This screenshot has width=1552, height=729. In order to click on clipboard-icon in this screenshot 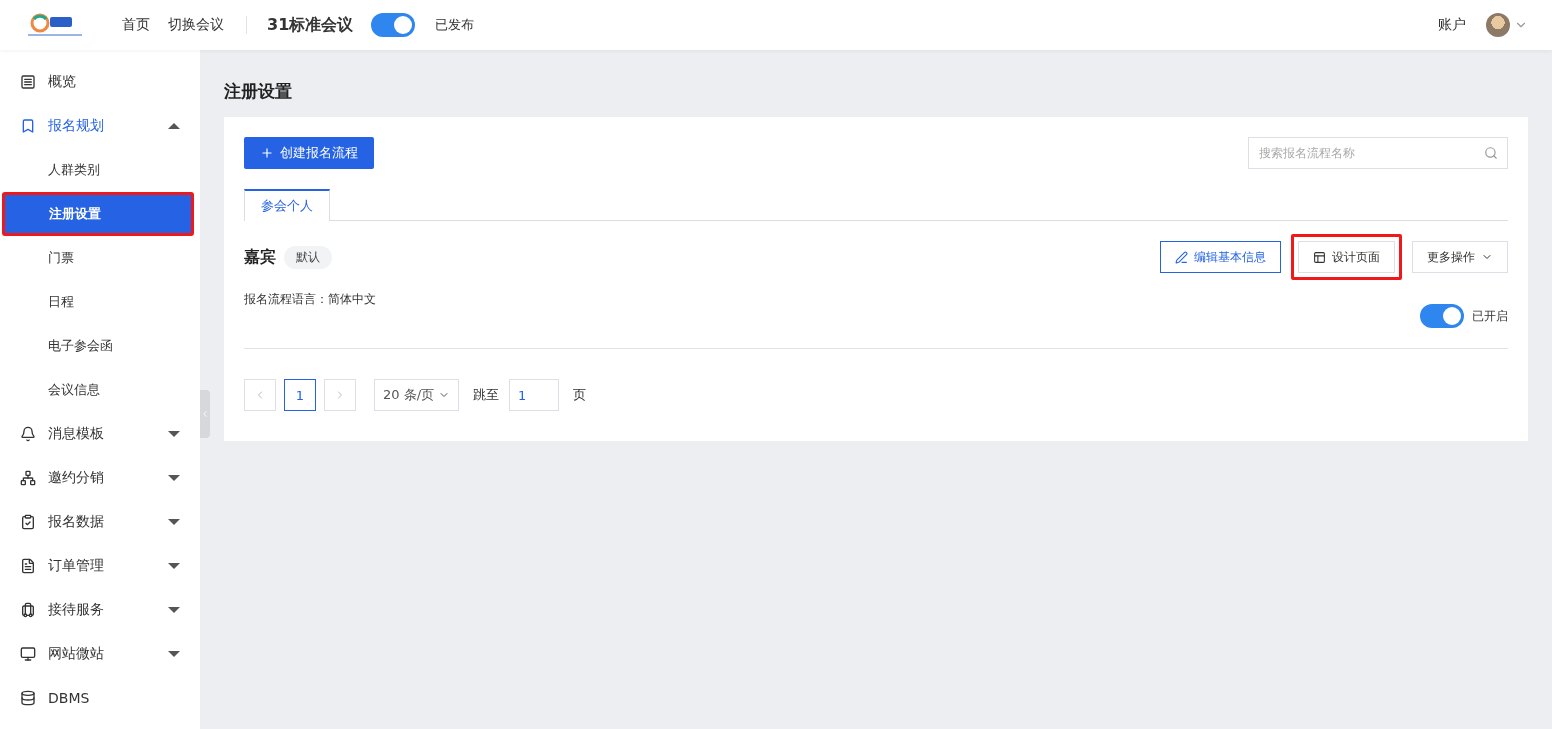, I will do `click(28, 522)`.